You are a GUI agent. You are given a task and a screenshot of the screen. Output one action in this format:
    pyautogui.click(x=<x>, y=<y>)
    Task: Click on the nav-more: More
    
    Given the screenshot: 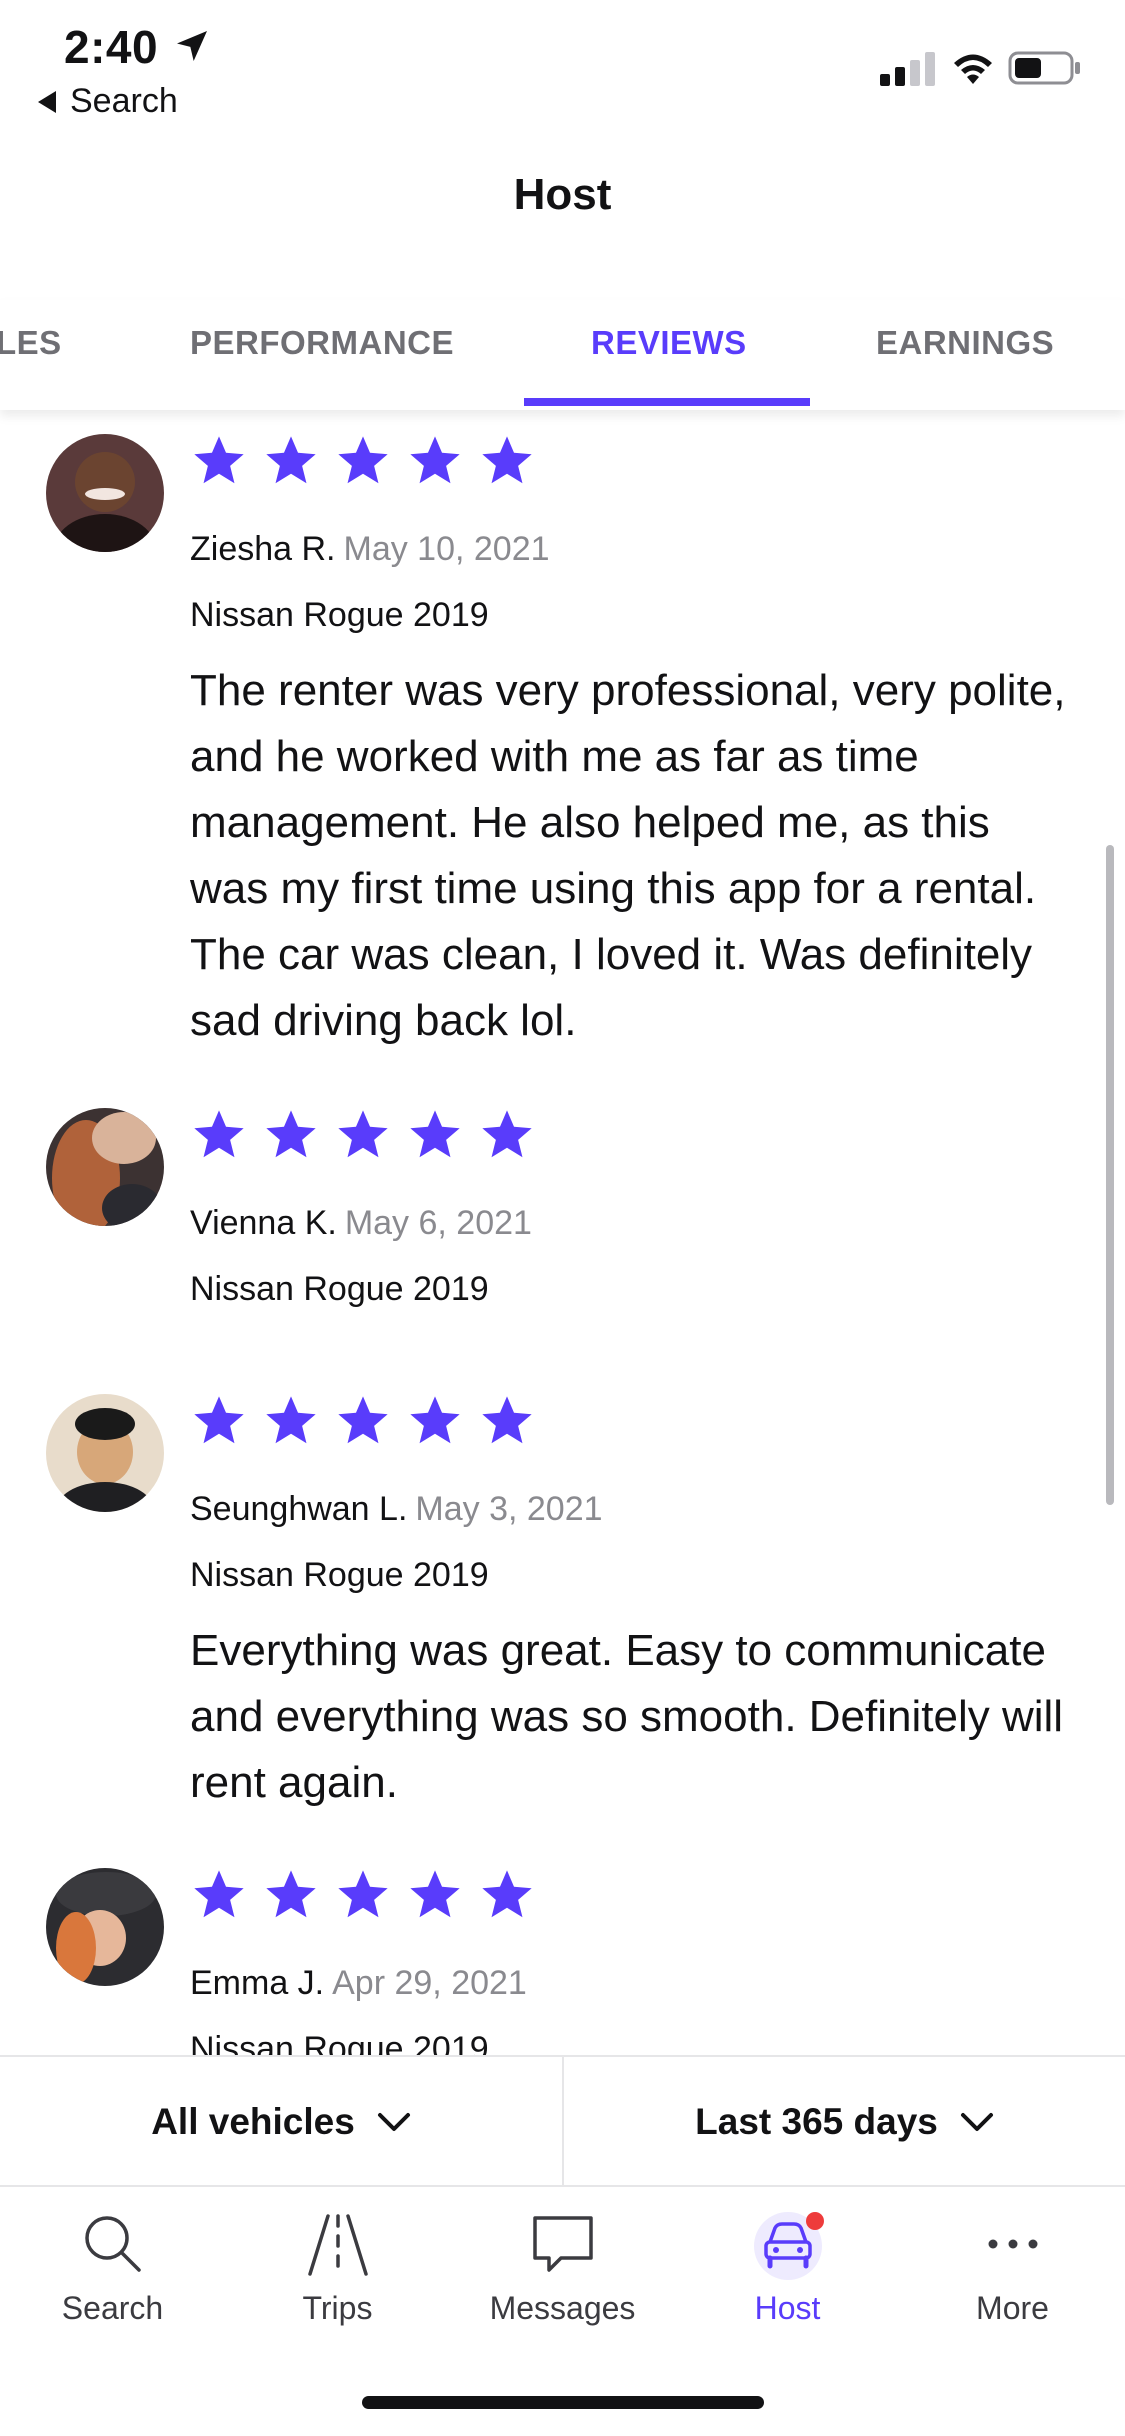 What is the action you would take?
    pyautogui.click(x=1012, y=2267)
    